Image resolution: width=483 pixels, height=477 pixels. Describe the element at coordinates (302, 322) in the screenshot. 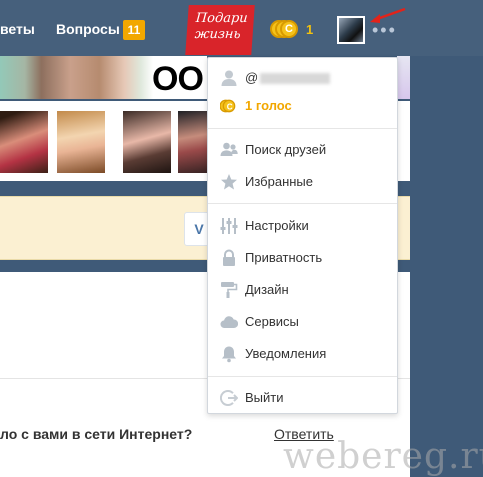

I see `menu-item-services: Сервисы` at that location.